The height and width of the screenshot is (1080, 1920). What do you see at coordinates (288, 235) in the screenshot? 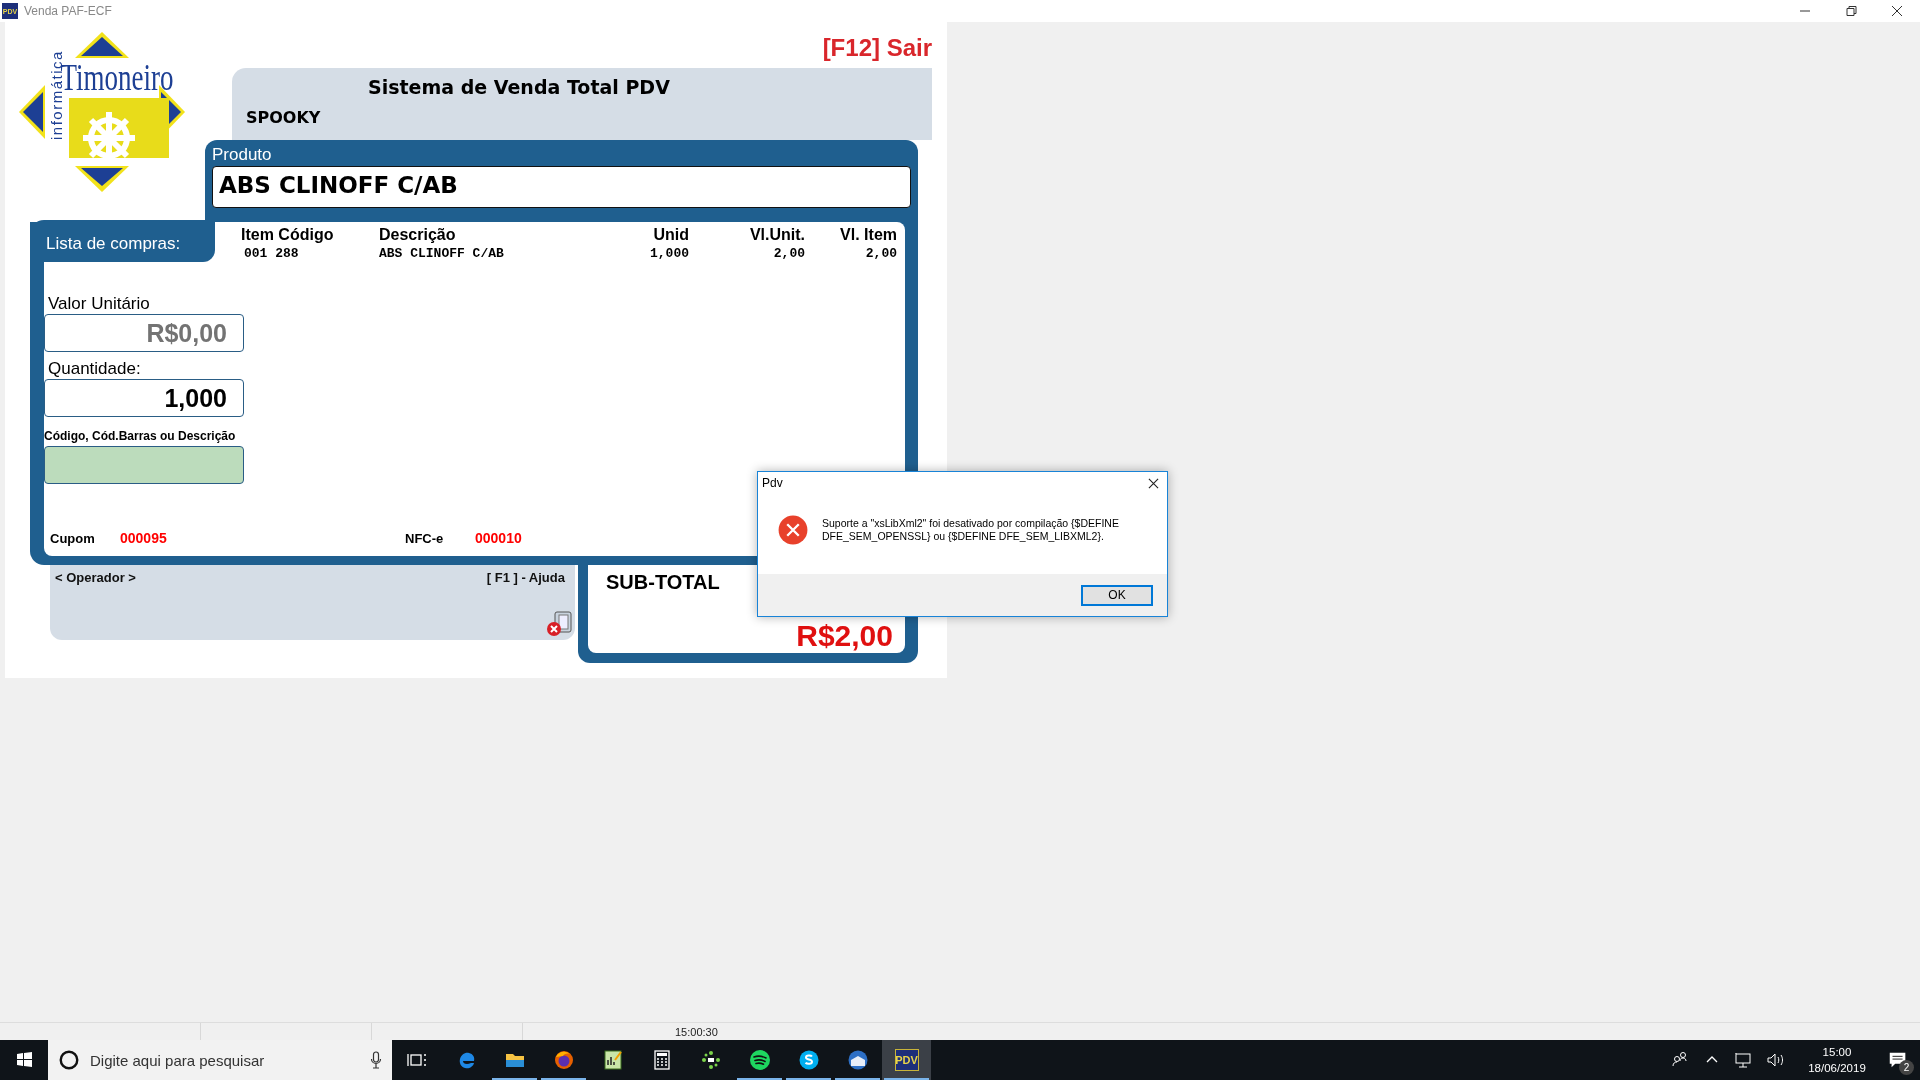
I see `column-header: Item Código` at bounding box center [288, 235].